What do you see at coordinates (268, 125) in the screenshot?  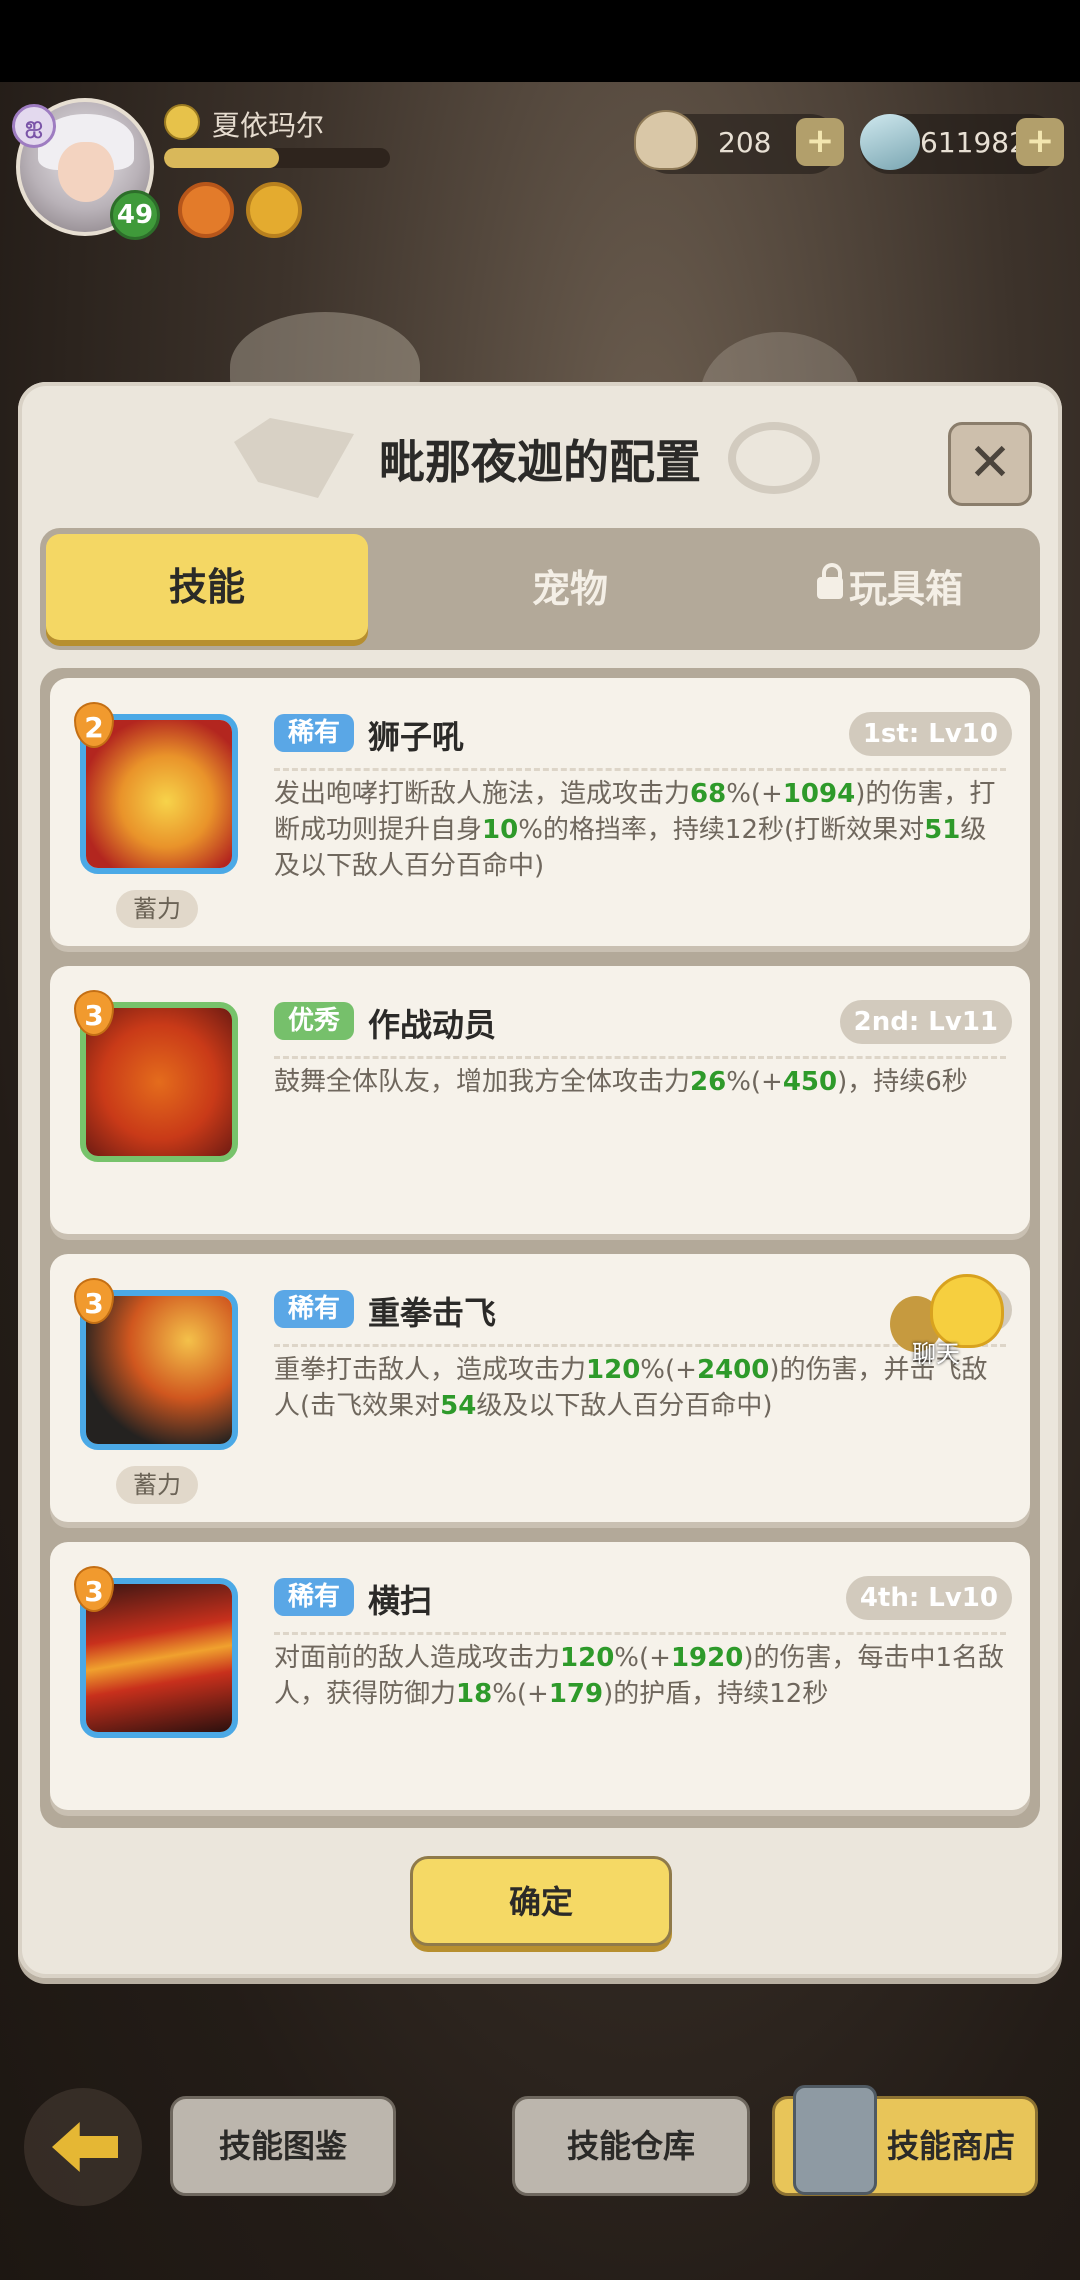 I see `player-name: 夏依玛尔` at bounding box center [268, 125].